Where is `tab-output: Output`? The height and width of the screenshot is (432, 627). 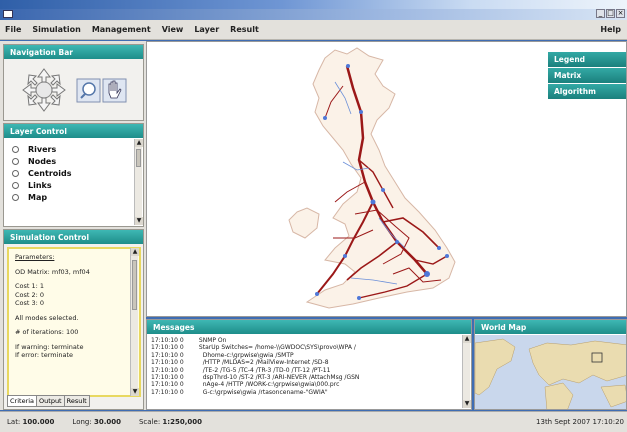 tab-output: Output is located at coordinates (50, 401).